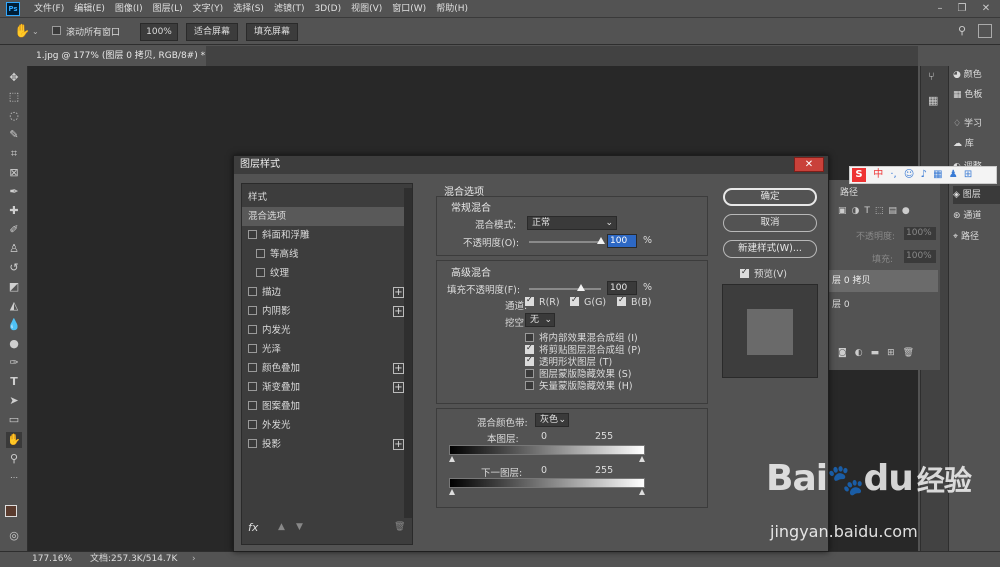  What do you see at coordinates (909, 174) in the screenshot?
I see `ime-emoji-icon: ☺` at bounding box center [909, 174].